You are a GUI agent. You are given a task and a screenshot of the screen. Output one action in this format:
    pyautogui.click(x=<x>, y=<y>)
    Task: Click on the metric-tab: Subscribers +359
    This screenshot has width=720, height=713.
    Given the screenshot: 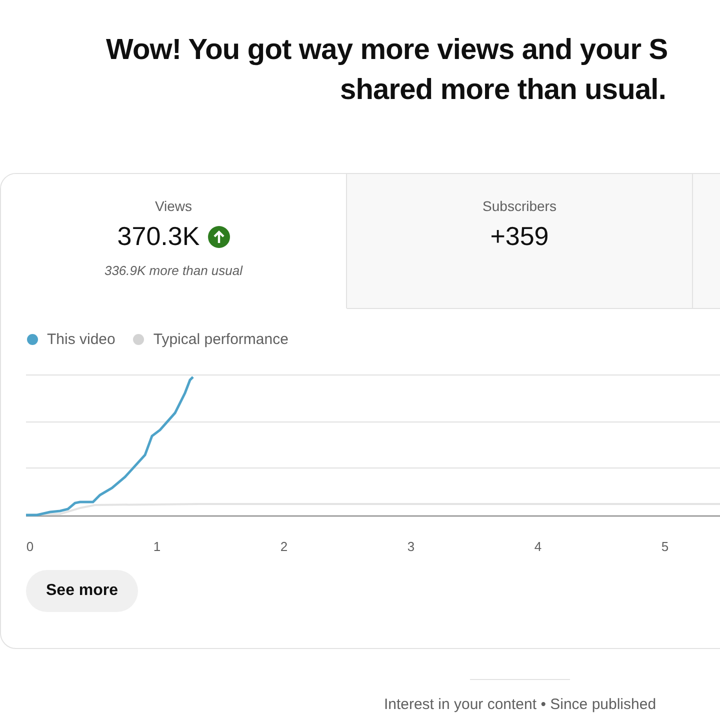 What is the action you would take?
    pyautogui.click(x=520, y=241)
    